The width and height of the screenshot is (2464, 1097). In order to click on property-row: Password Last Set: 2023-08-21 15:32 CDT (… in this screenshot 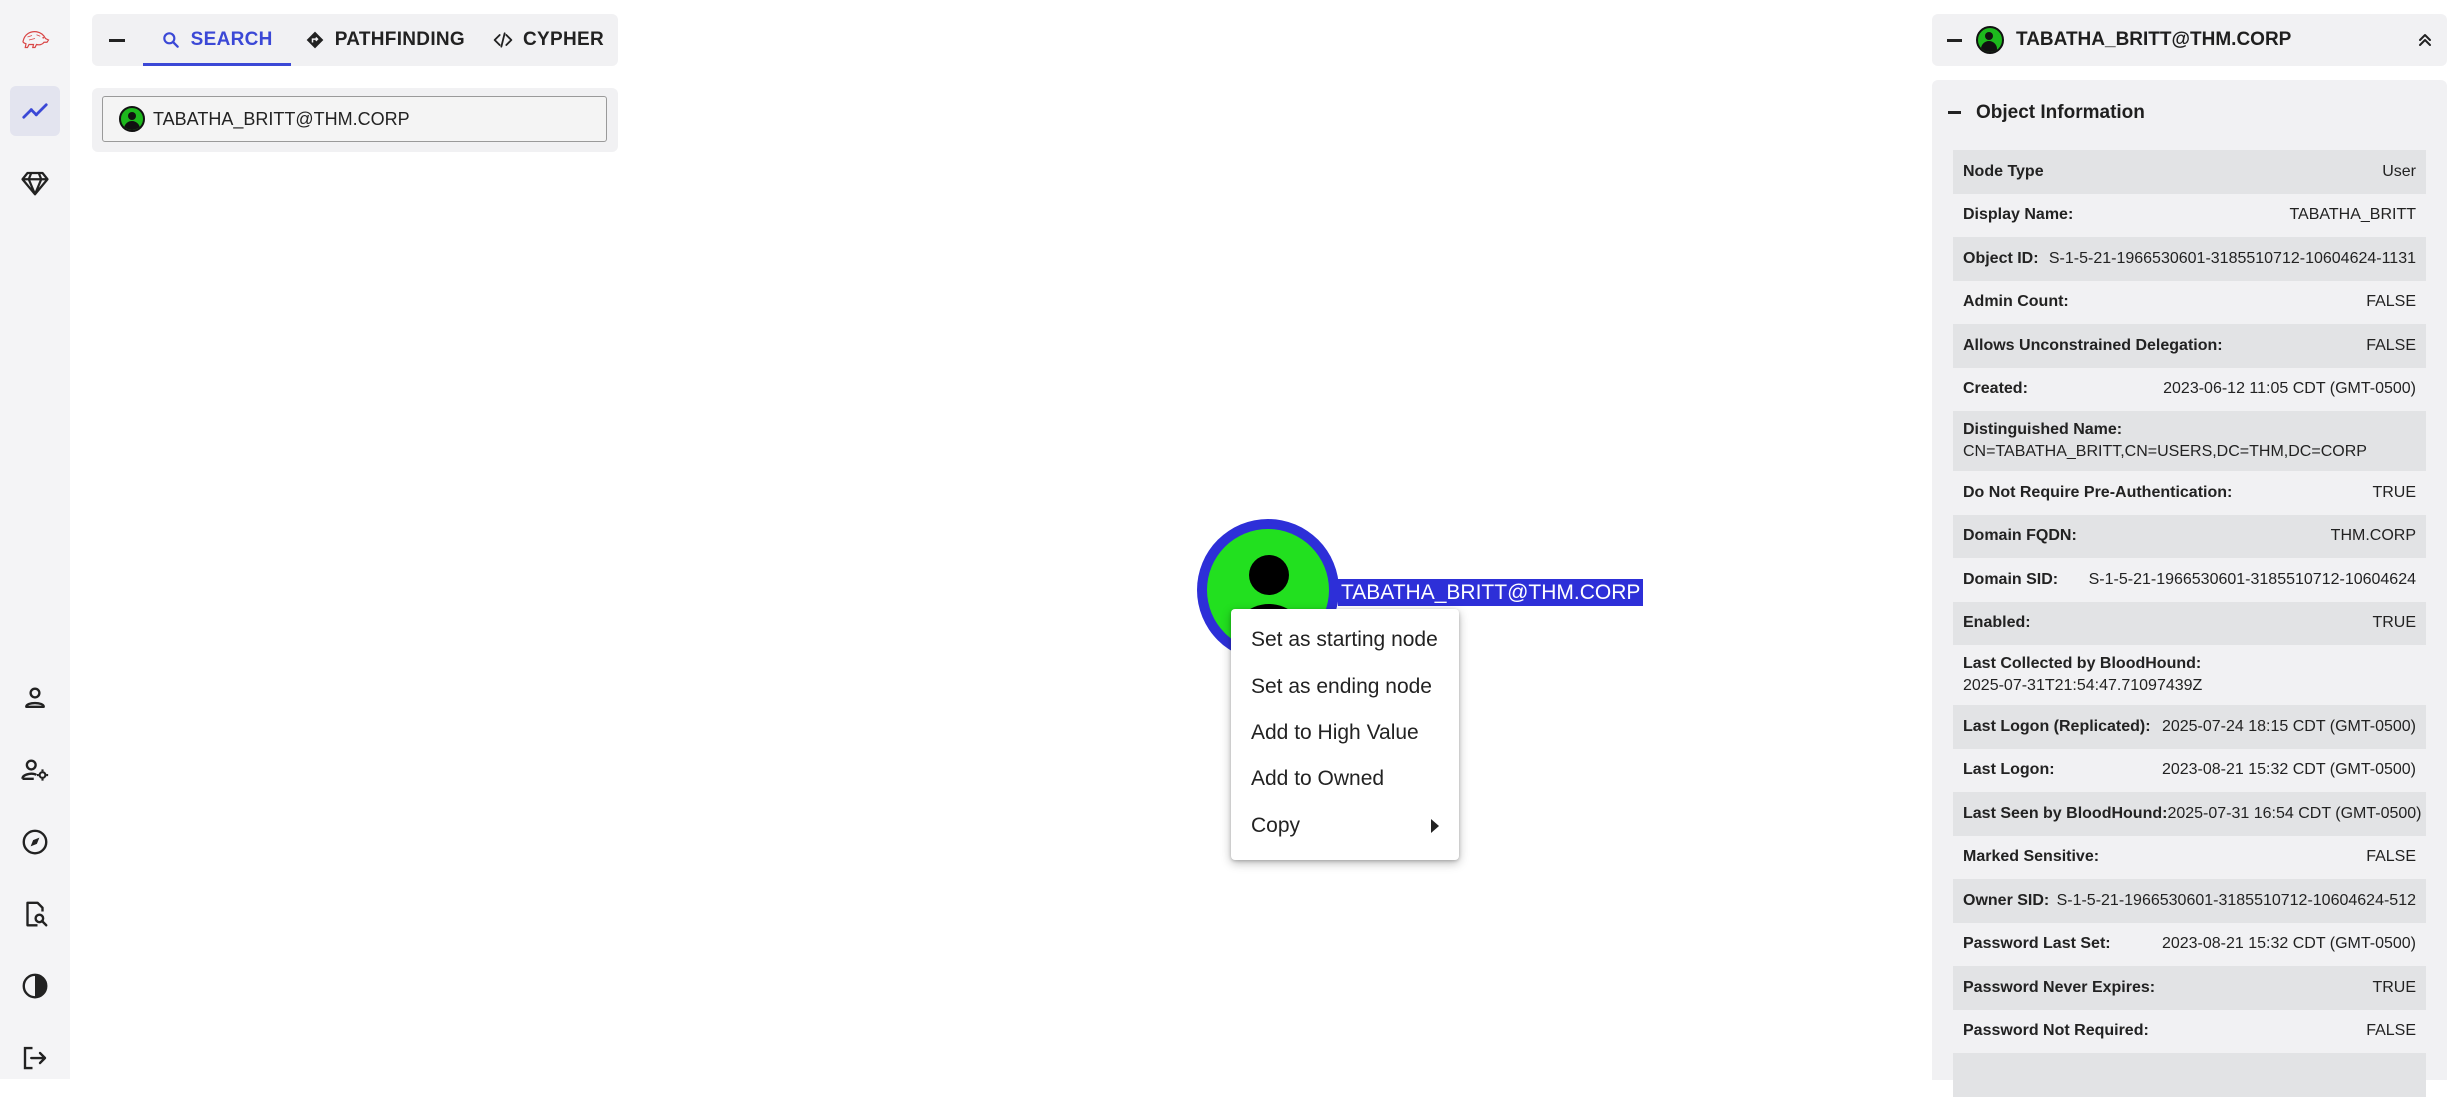, I will do `click(2189, 945)`.